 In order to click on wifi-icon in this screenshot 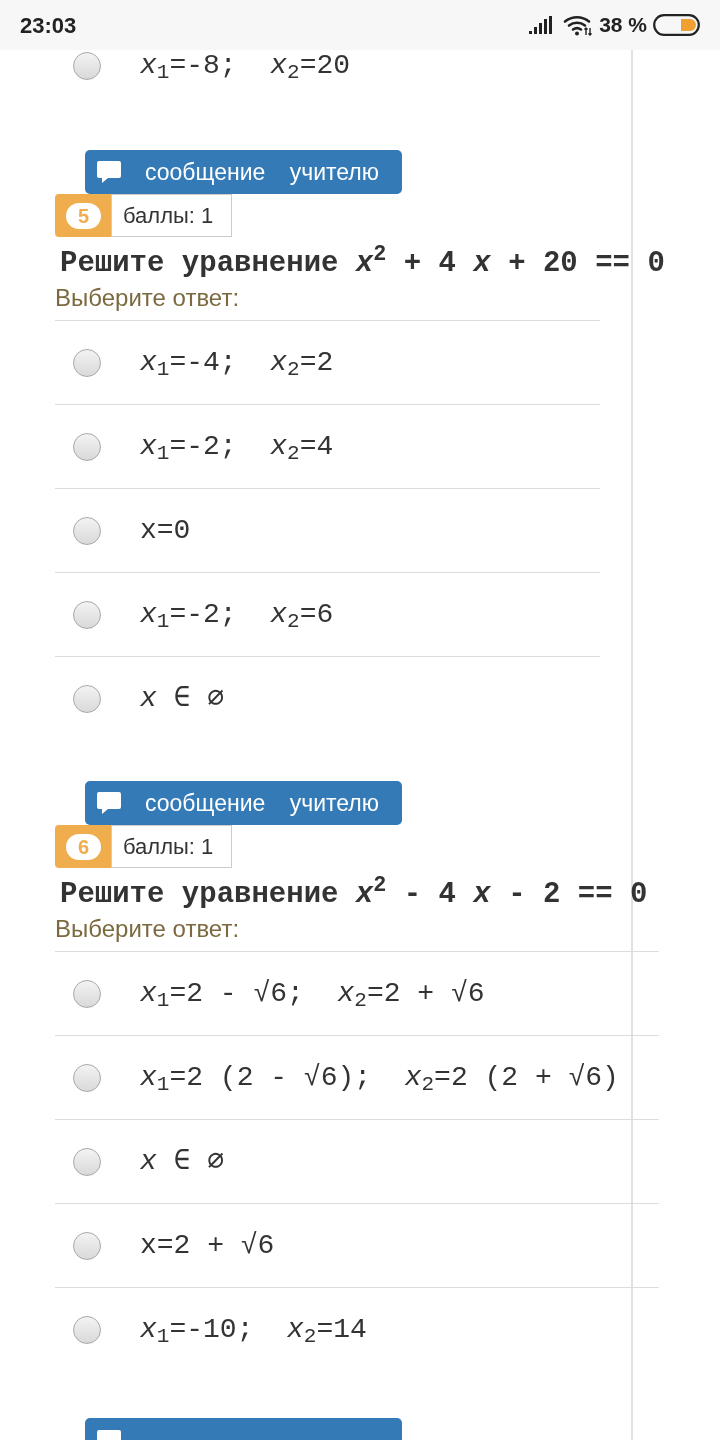, I will do `click(578, 25)`.